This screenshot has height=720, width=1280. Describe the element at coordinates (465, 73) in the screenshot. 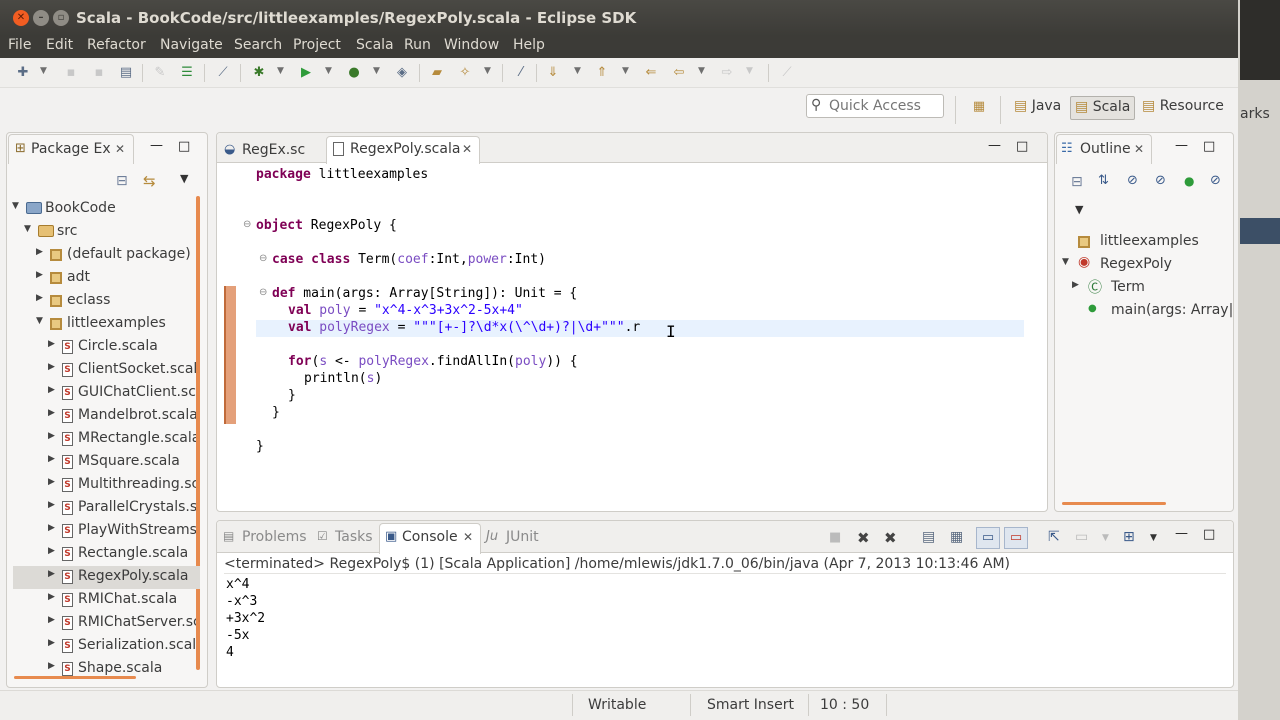

I see `search-tool-icon: ✧` at that location.